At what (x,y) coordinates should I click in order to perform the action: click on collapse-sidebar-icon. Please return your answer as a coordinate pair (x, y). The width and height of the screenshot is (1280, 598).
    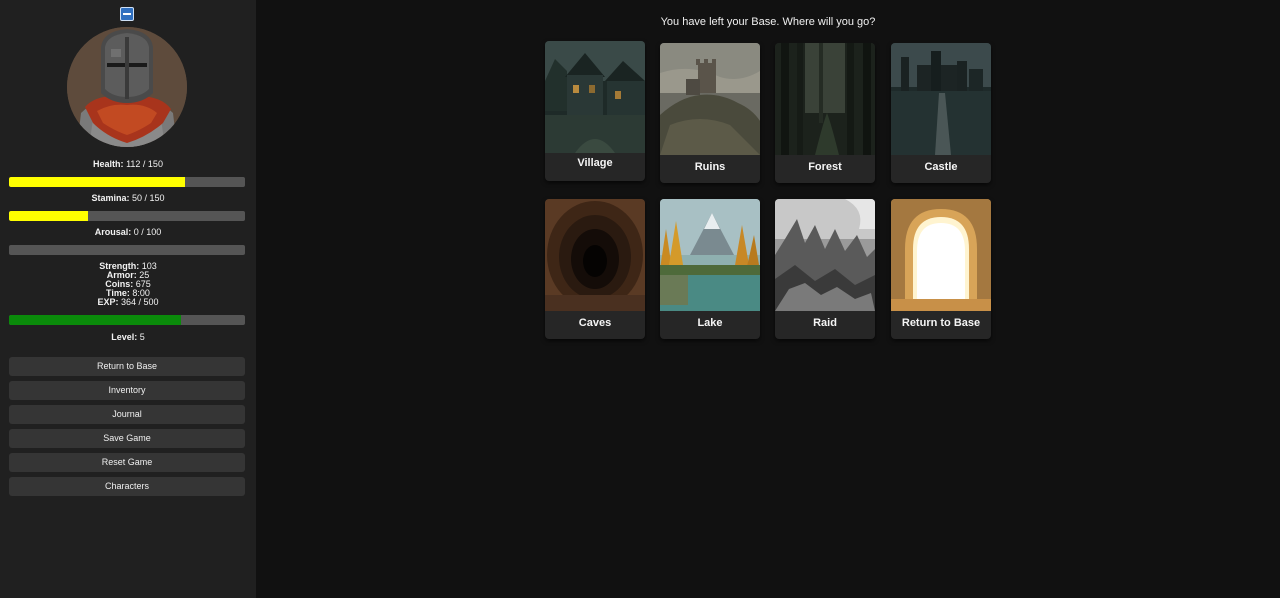
    Looking at the image, I should click on (127, 14).